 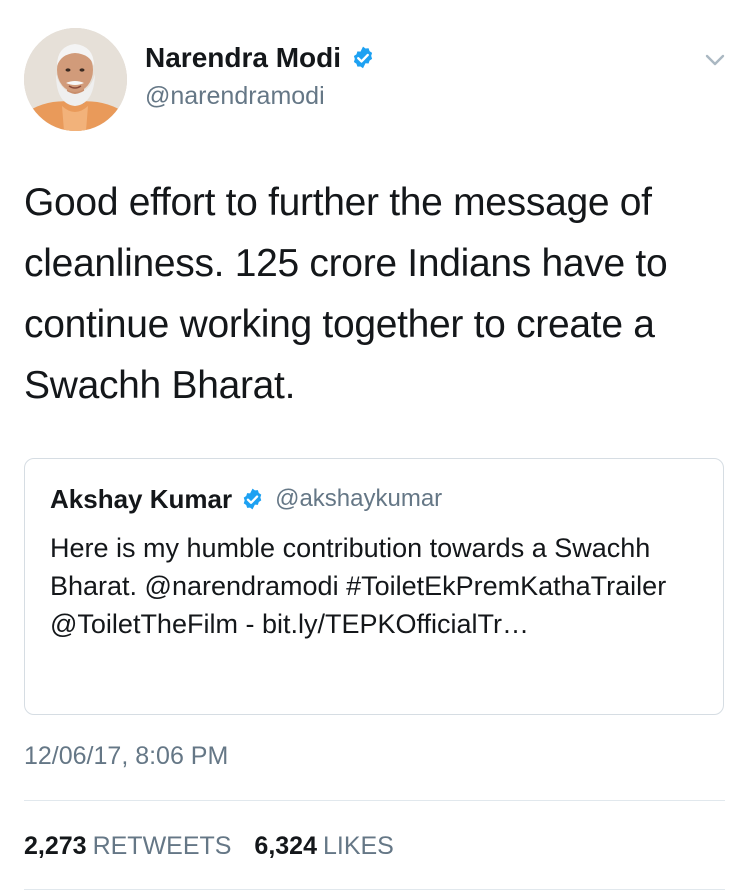 I want to click on tweet-timestamp: 12/06/17, 8:06 PM, so click(x=126, y=756).